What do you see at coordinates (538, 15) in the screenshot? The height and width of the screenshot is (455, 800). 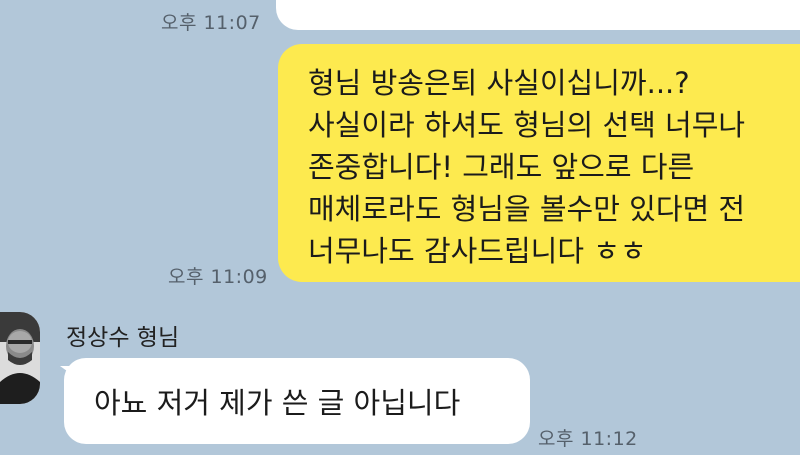 I see `message-bubble-partial` at bounding box center [538, 15].